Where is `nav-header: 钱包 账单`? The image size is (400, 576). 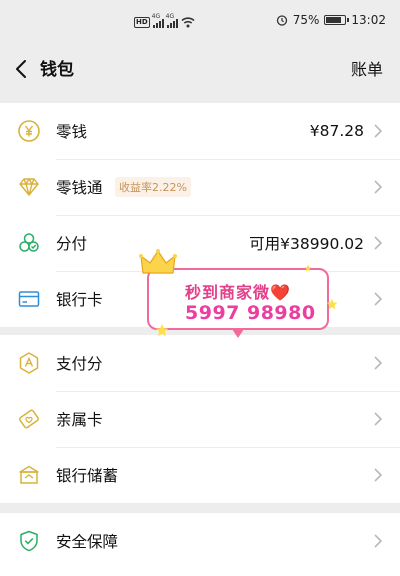 nav-header: 钱包 账单 is located at coordinates (200, 70).